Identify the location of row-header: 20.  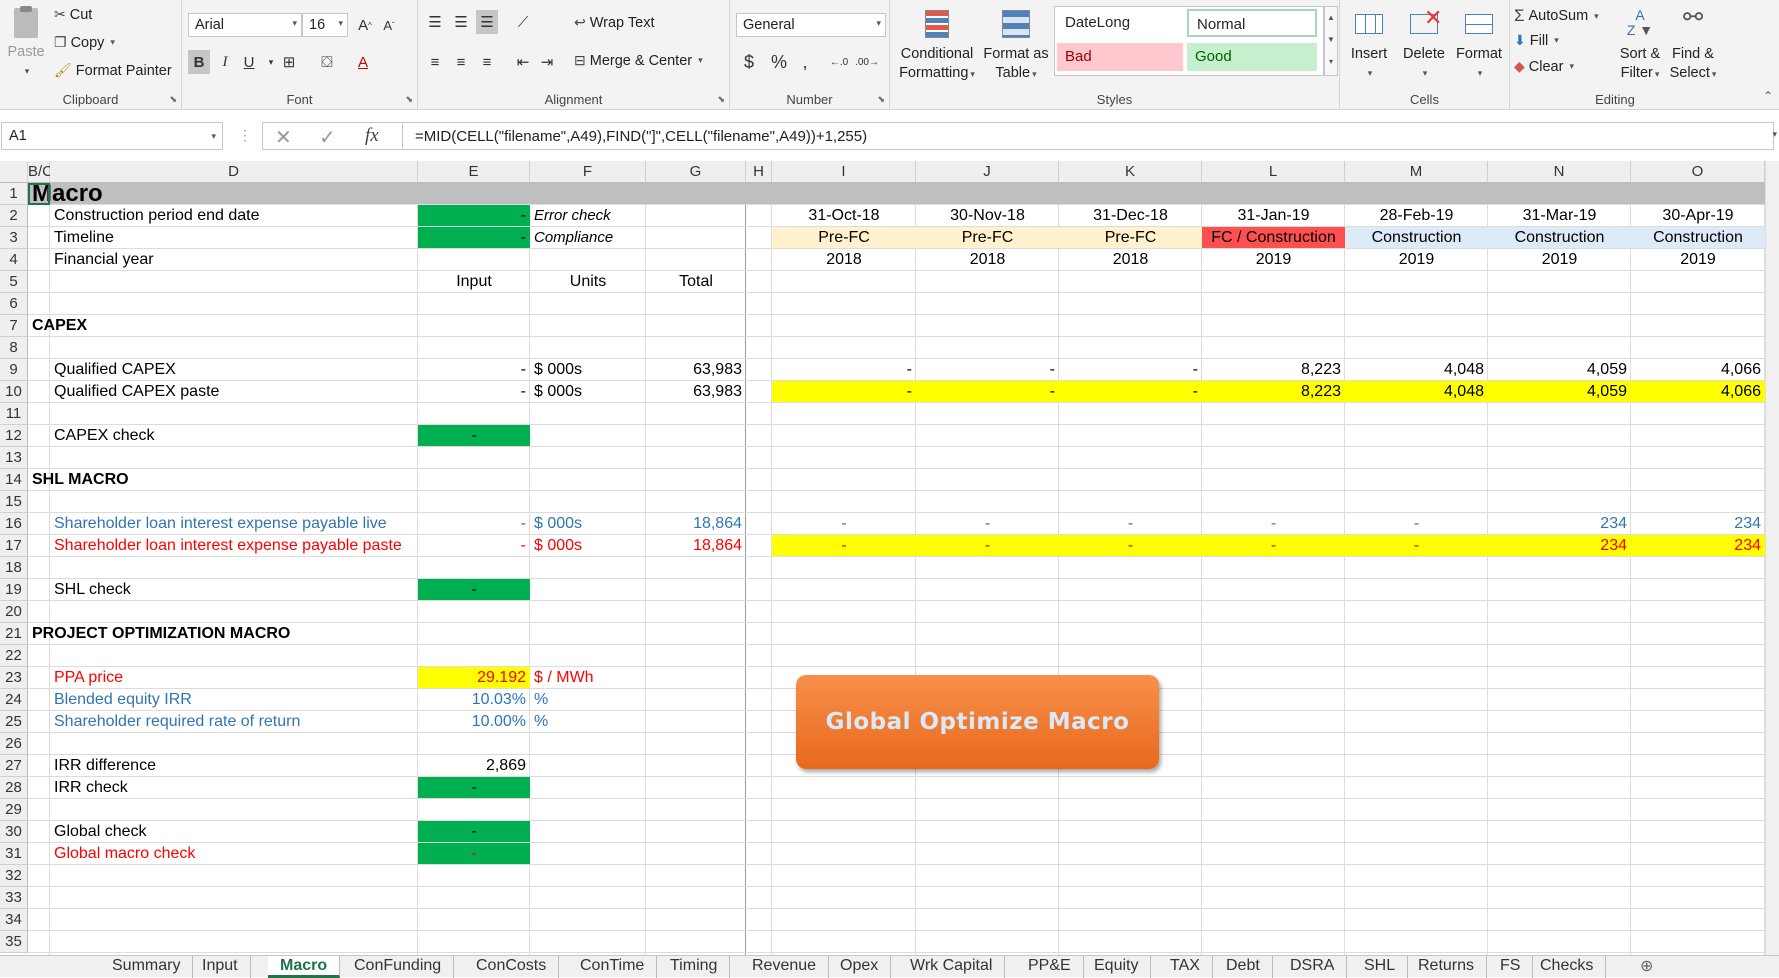
(14, 612).